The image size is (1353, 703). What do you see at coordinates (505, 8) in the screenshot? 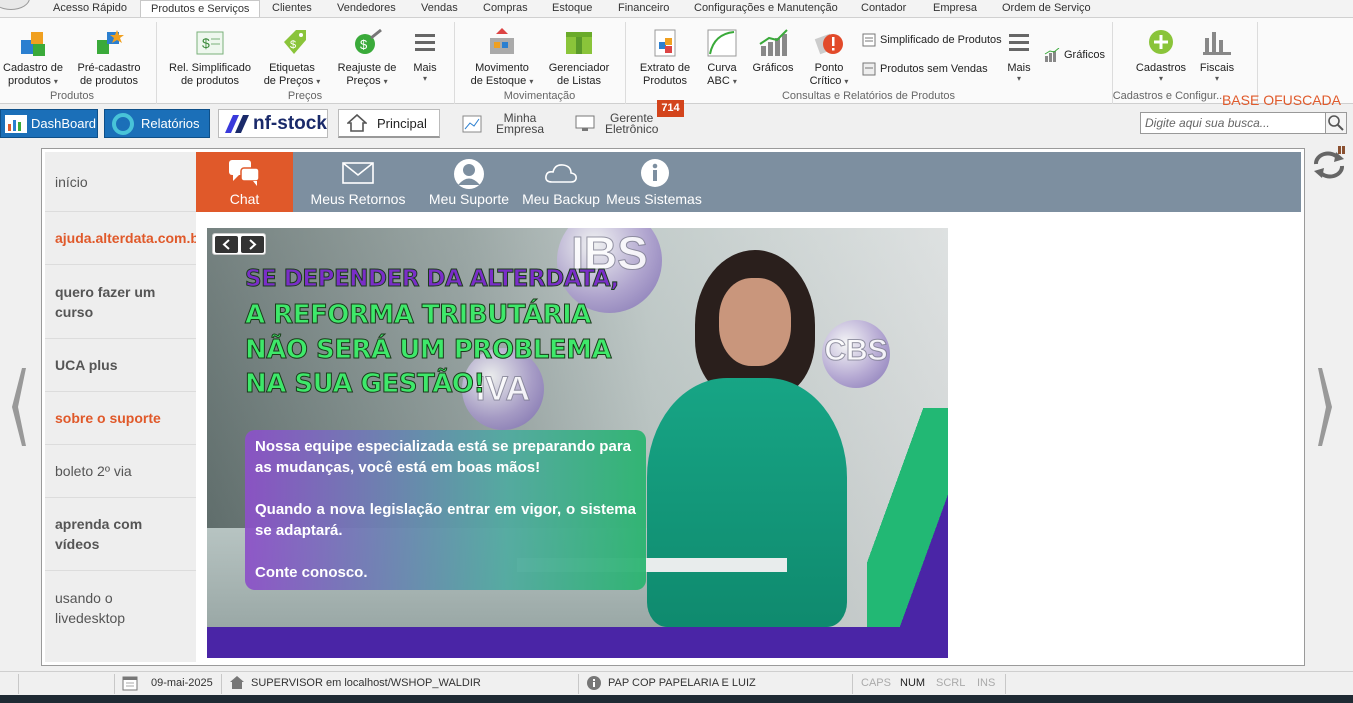
I see `tab-compras: Compras` at bounding box center [505, 8].